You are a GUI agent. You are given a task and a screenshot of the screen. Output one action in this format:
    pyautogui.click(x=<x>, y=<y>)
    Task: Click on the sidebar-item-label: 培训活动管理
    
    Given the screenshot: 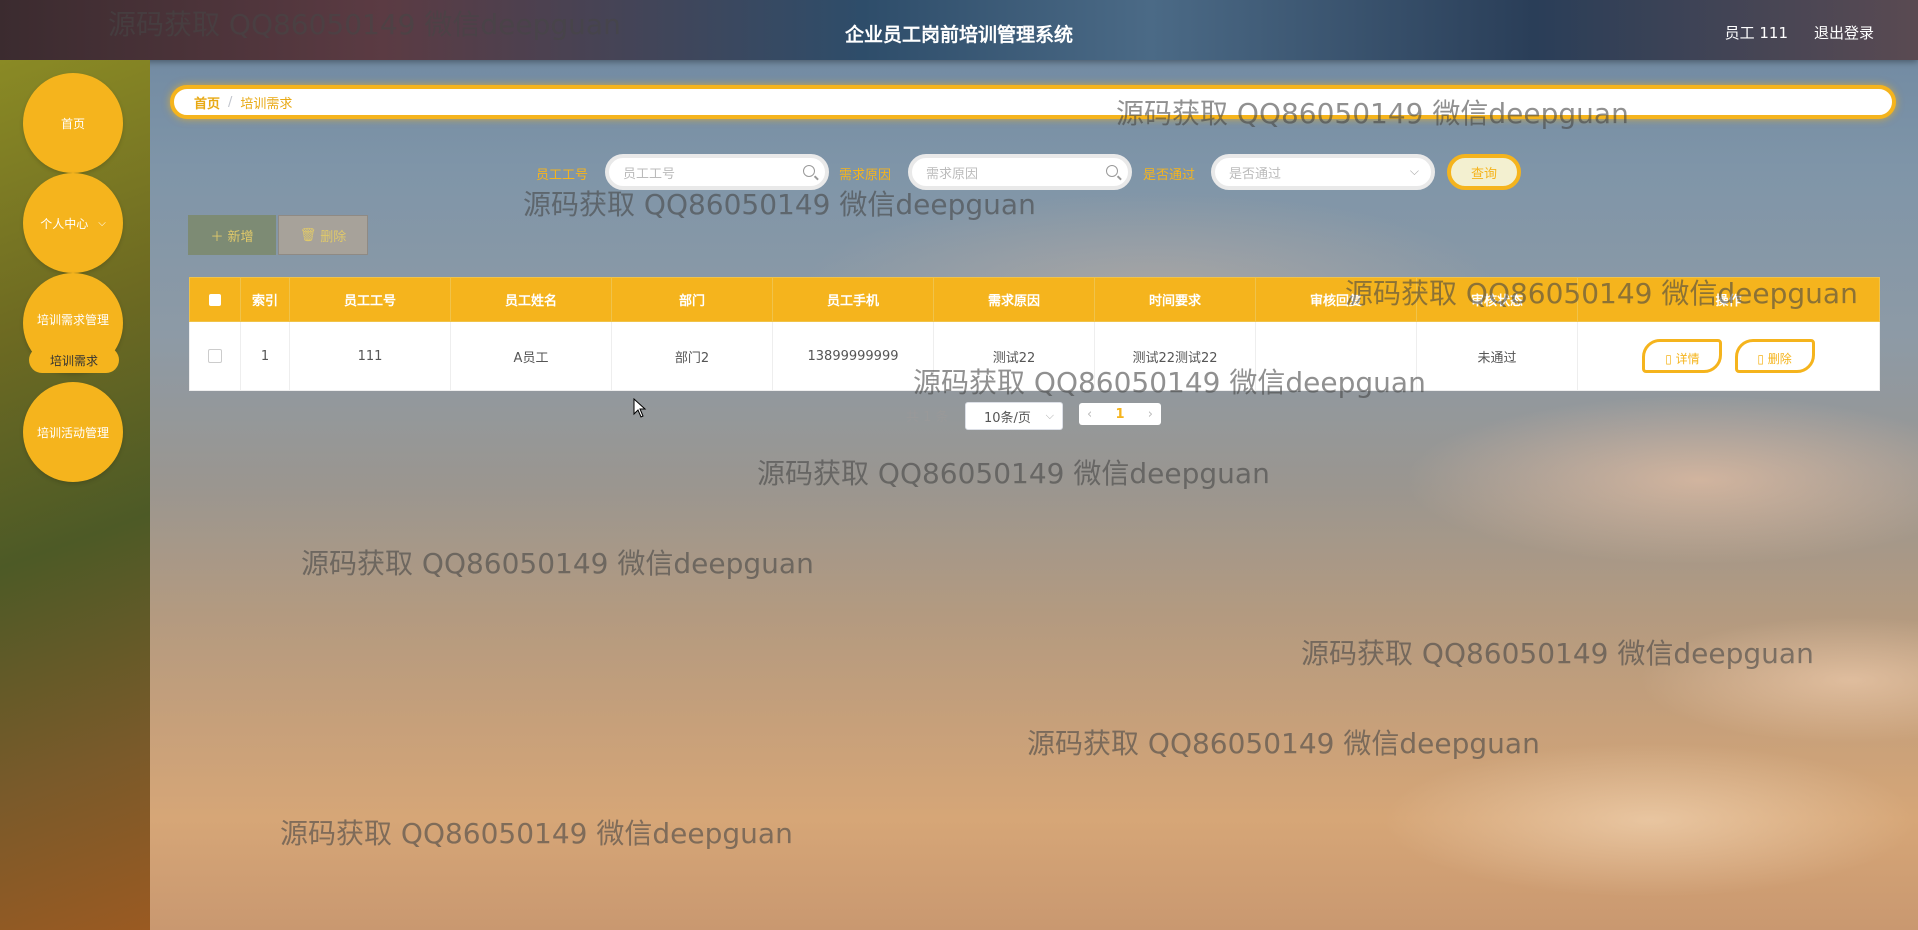 What is the action you would take?
    pyautogui.click(x=72, y=432)
    